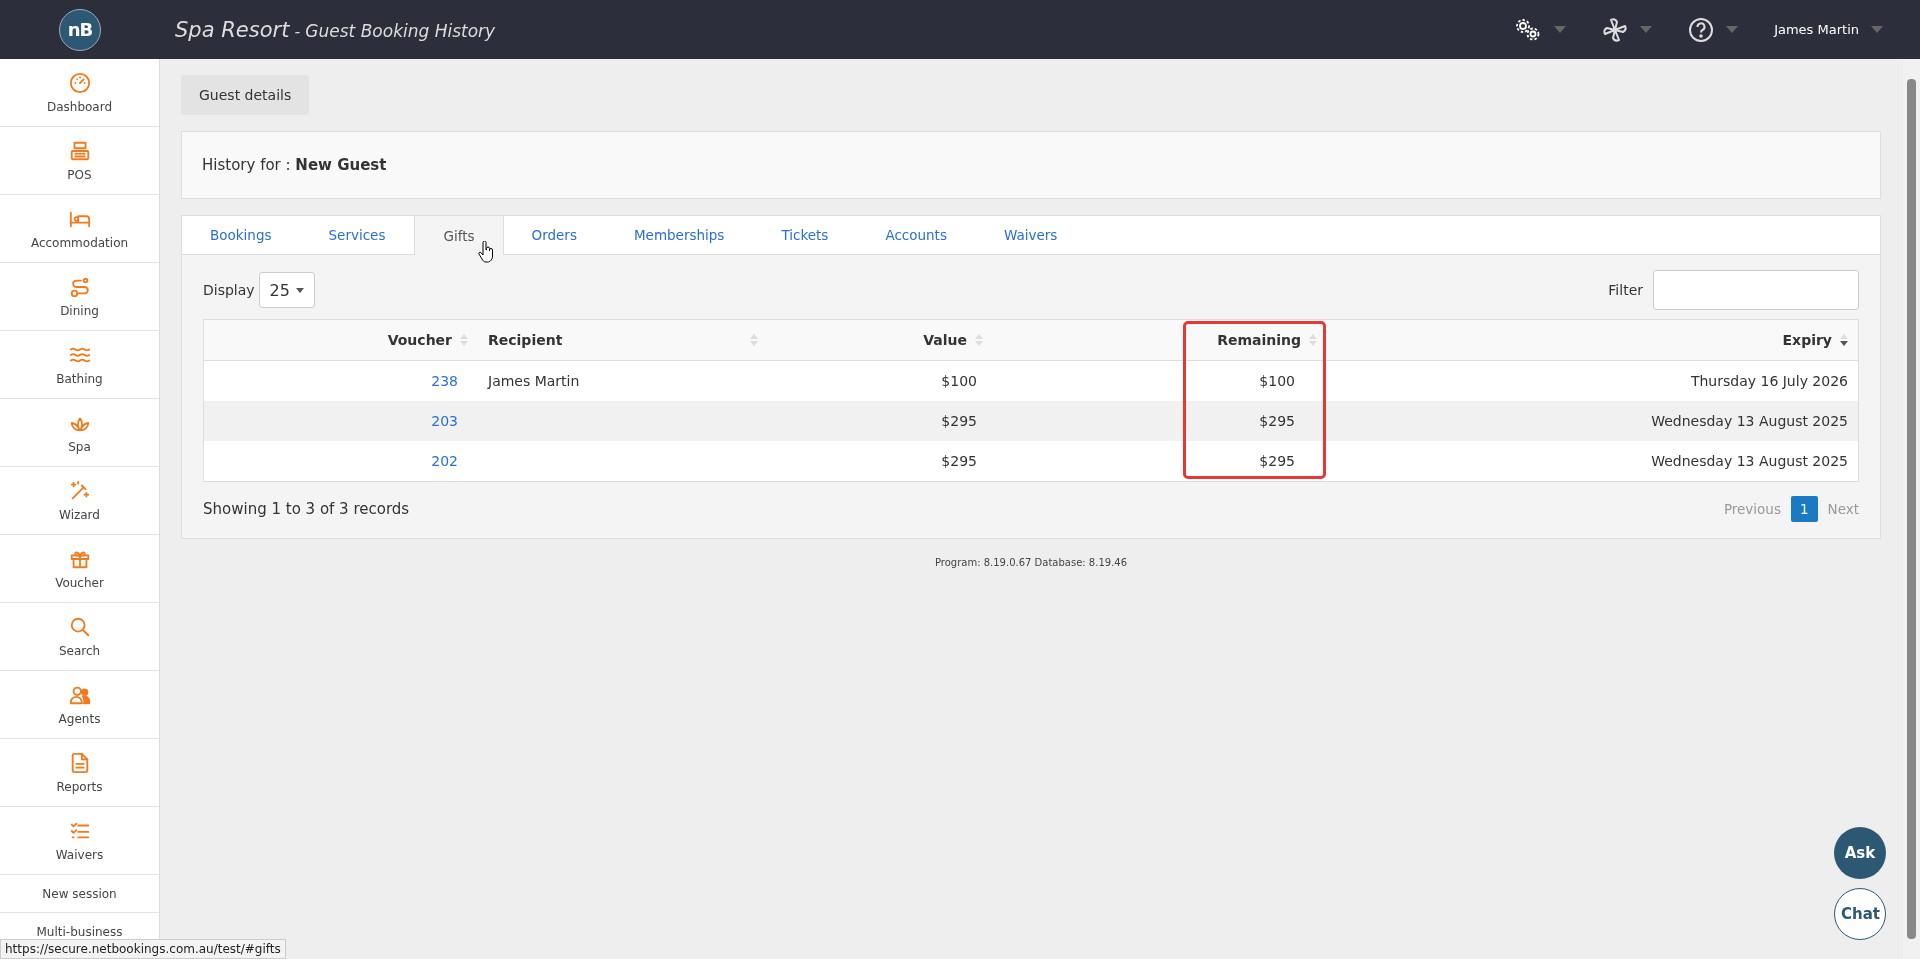  I want to click on page-title: Spa Resort - Guest Booking History, so click(335, 29).